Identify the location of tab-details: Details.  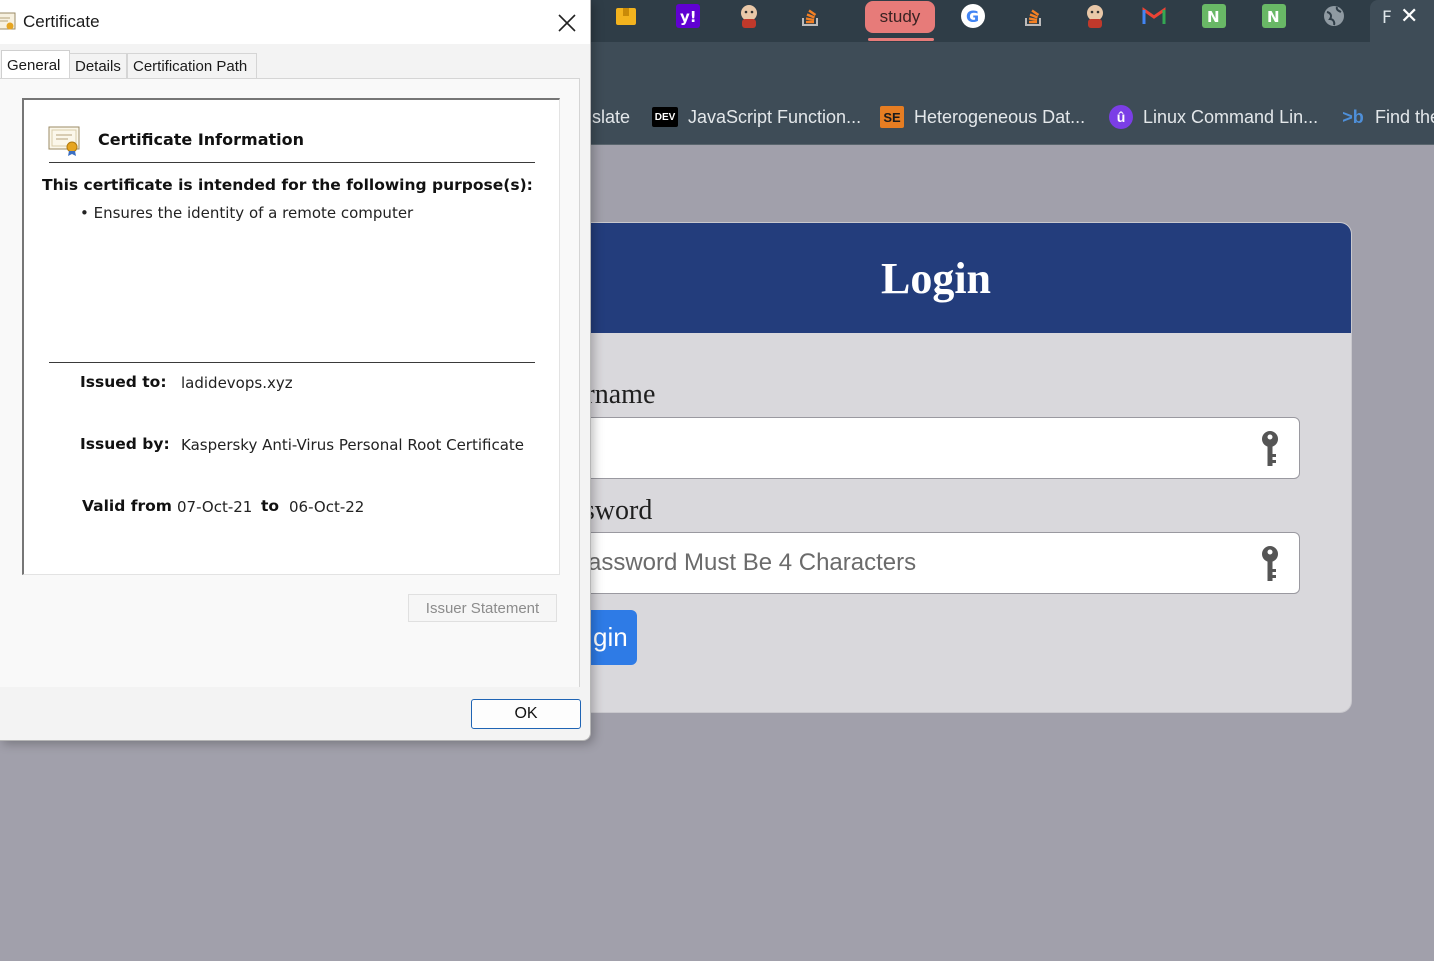
(98, 65).